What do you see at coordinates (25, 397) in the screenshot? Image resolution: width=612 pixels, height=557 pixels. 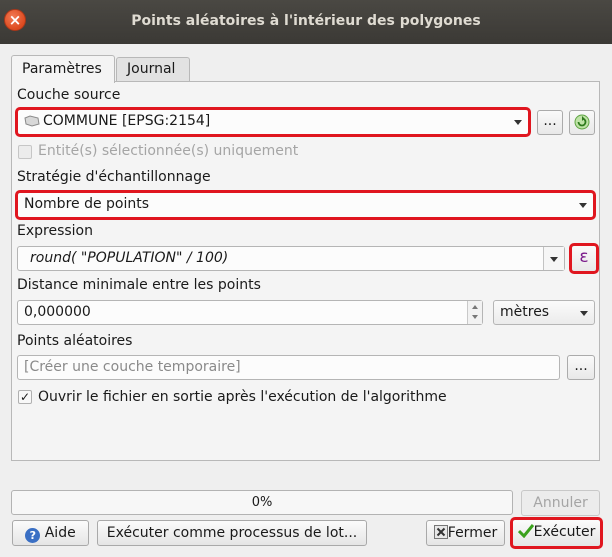 I see `open-output-checkbox: ✓` at bounding box center [25, 397].